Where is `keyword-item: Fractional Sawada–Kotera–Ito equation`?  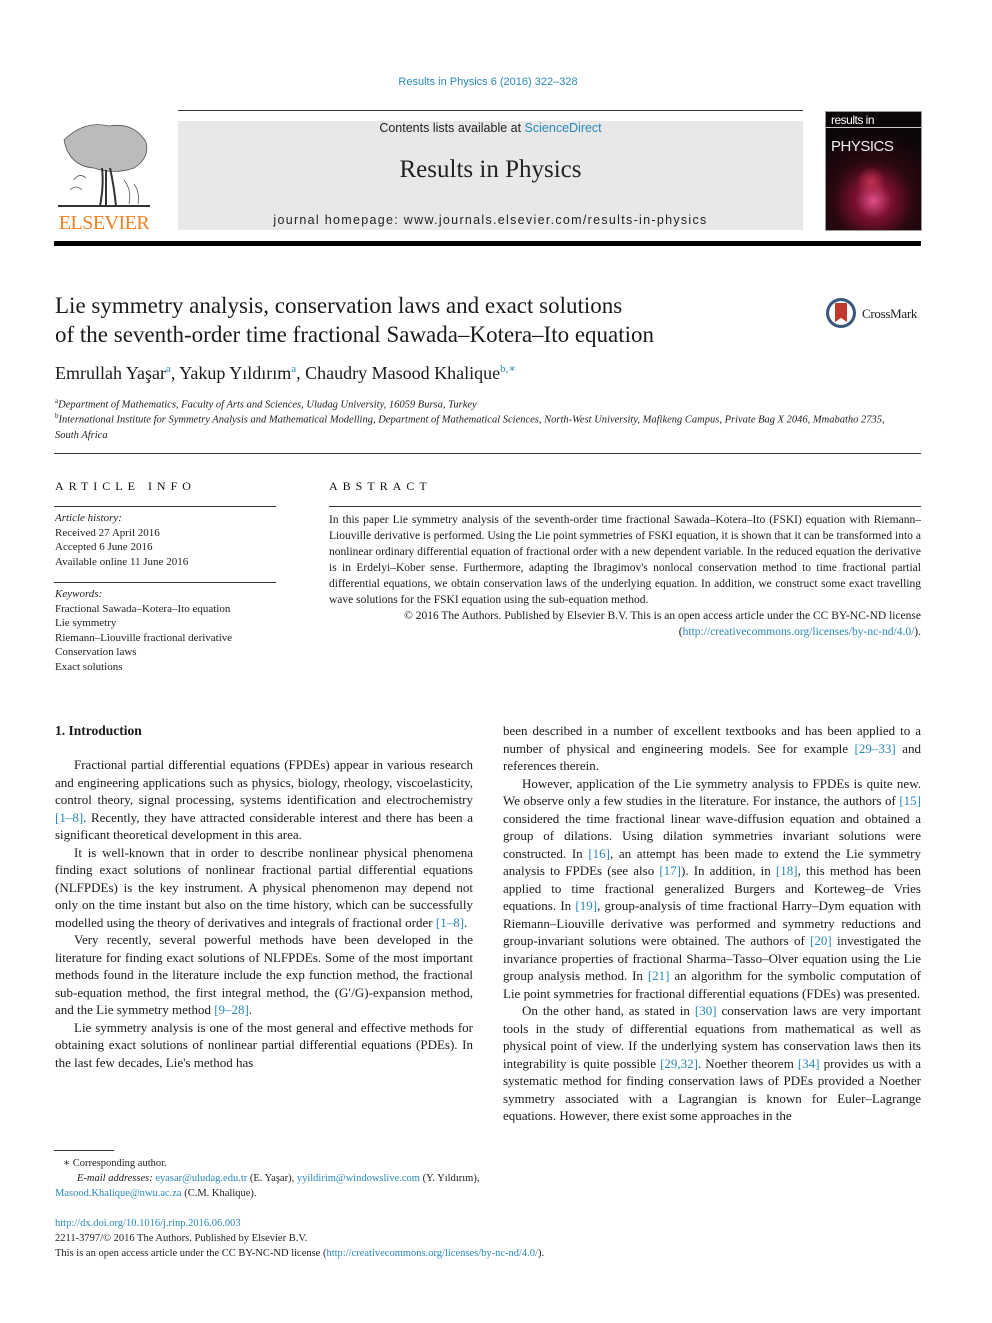
keyword-item: Fractional Sawada–Kotera–Ito equation is located at coordinates (143, 608).